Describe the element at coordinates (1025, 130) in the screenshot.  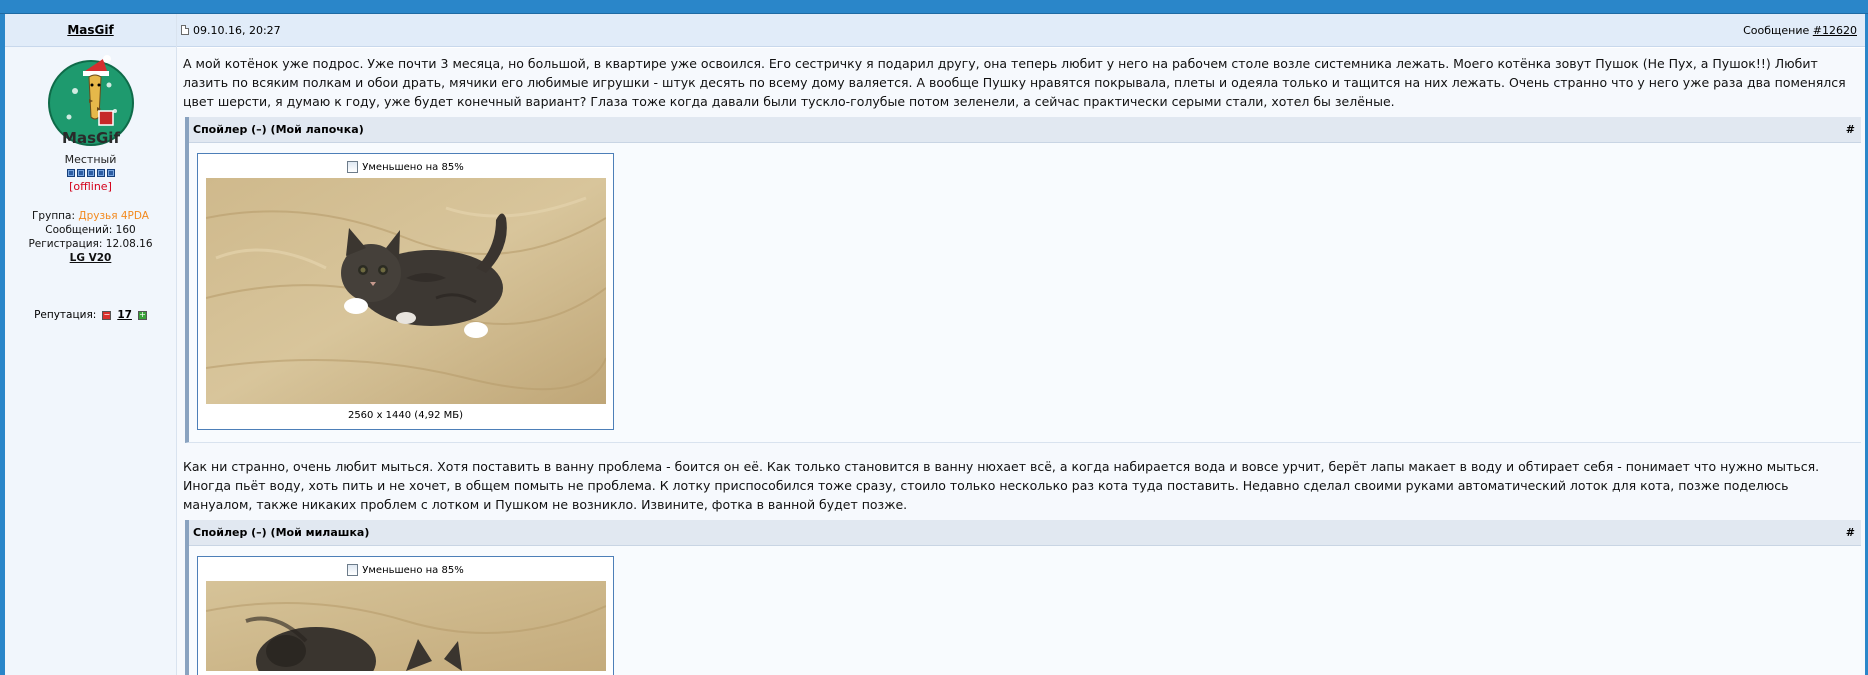
I see `spoiler-1-header: Спойлер (–) (Мой лапочка) #` at that location.